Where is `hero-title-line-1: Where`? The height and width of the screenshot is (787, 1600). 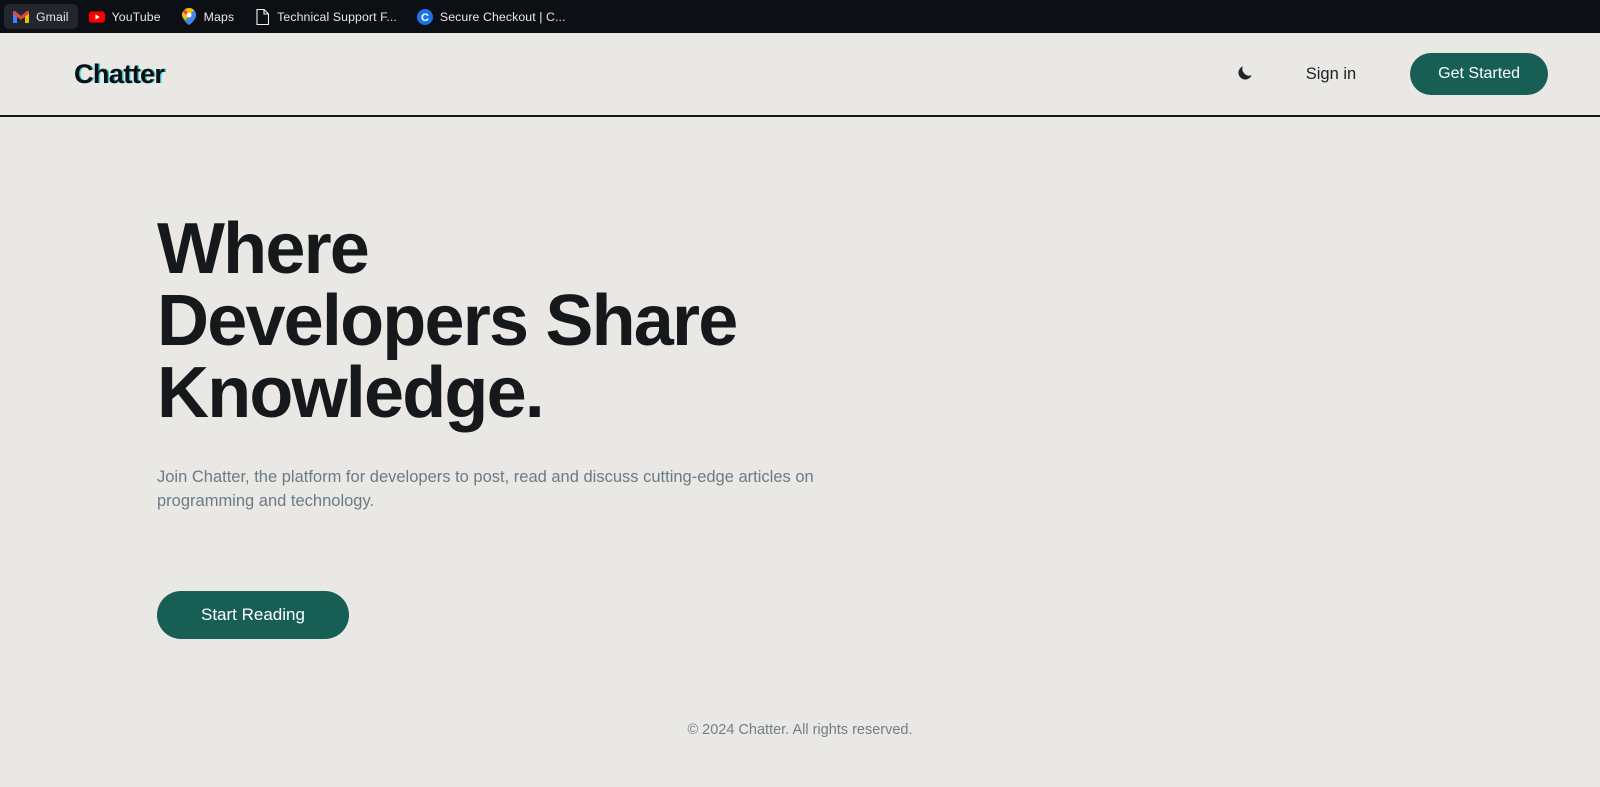
hero-title-line-1: Where is located at coordinates (263, 249).